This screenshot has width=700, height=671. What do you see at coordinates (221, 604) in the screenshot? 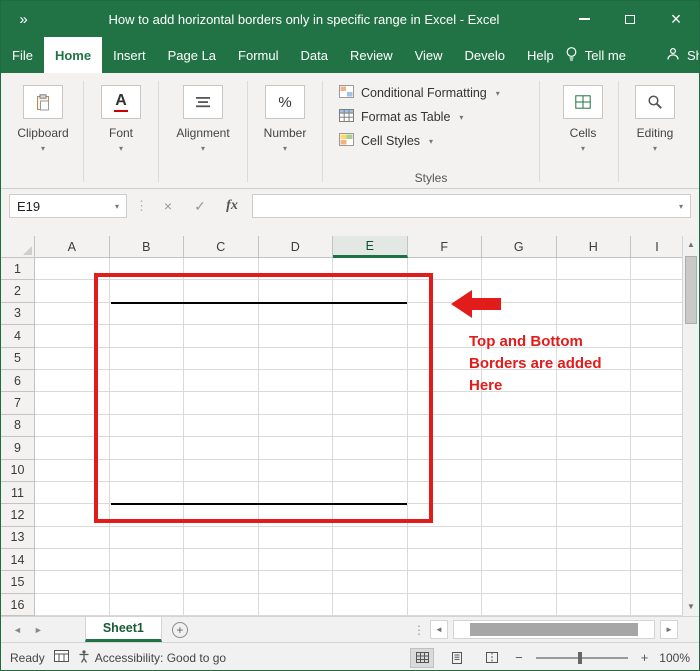
I see `cell-C16` at bounding box center [221, 604].